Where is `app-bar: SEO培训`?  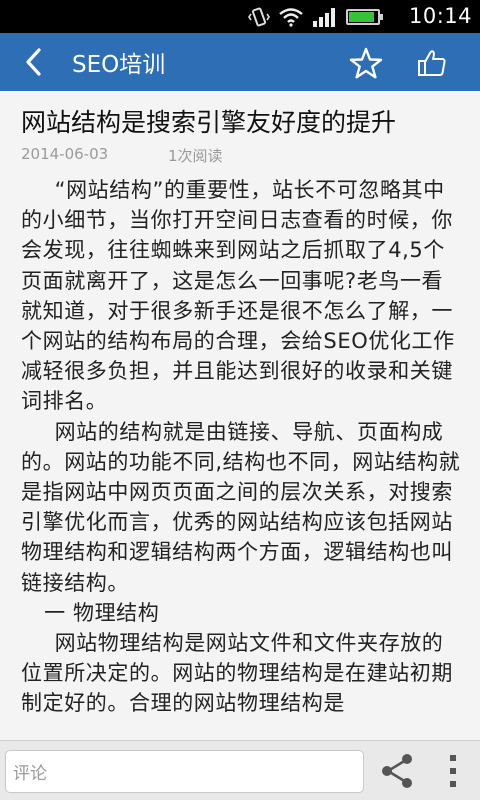
app-bar: SEO培训 is located at coordinates (240, 62).